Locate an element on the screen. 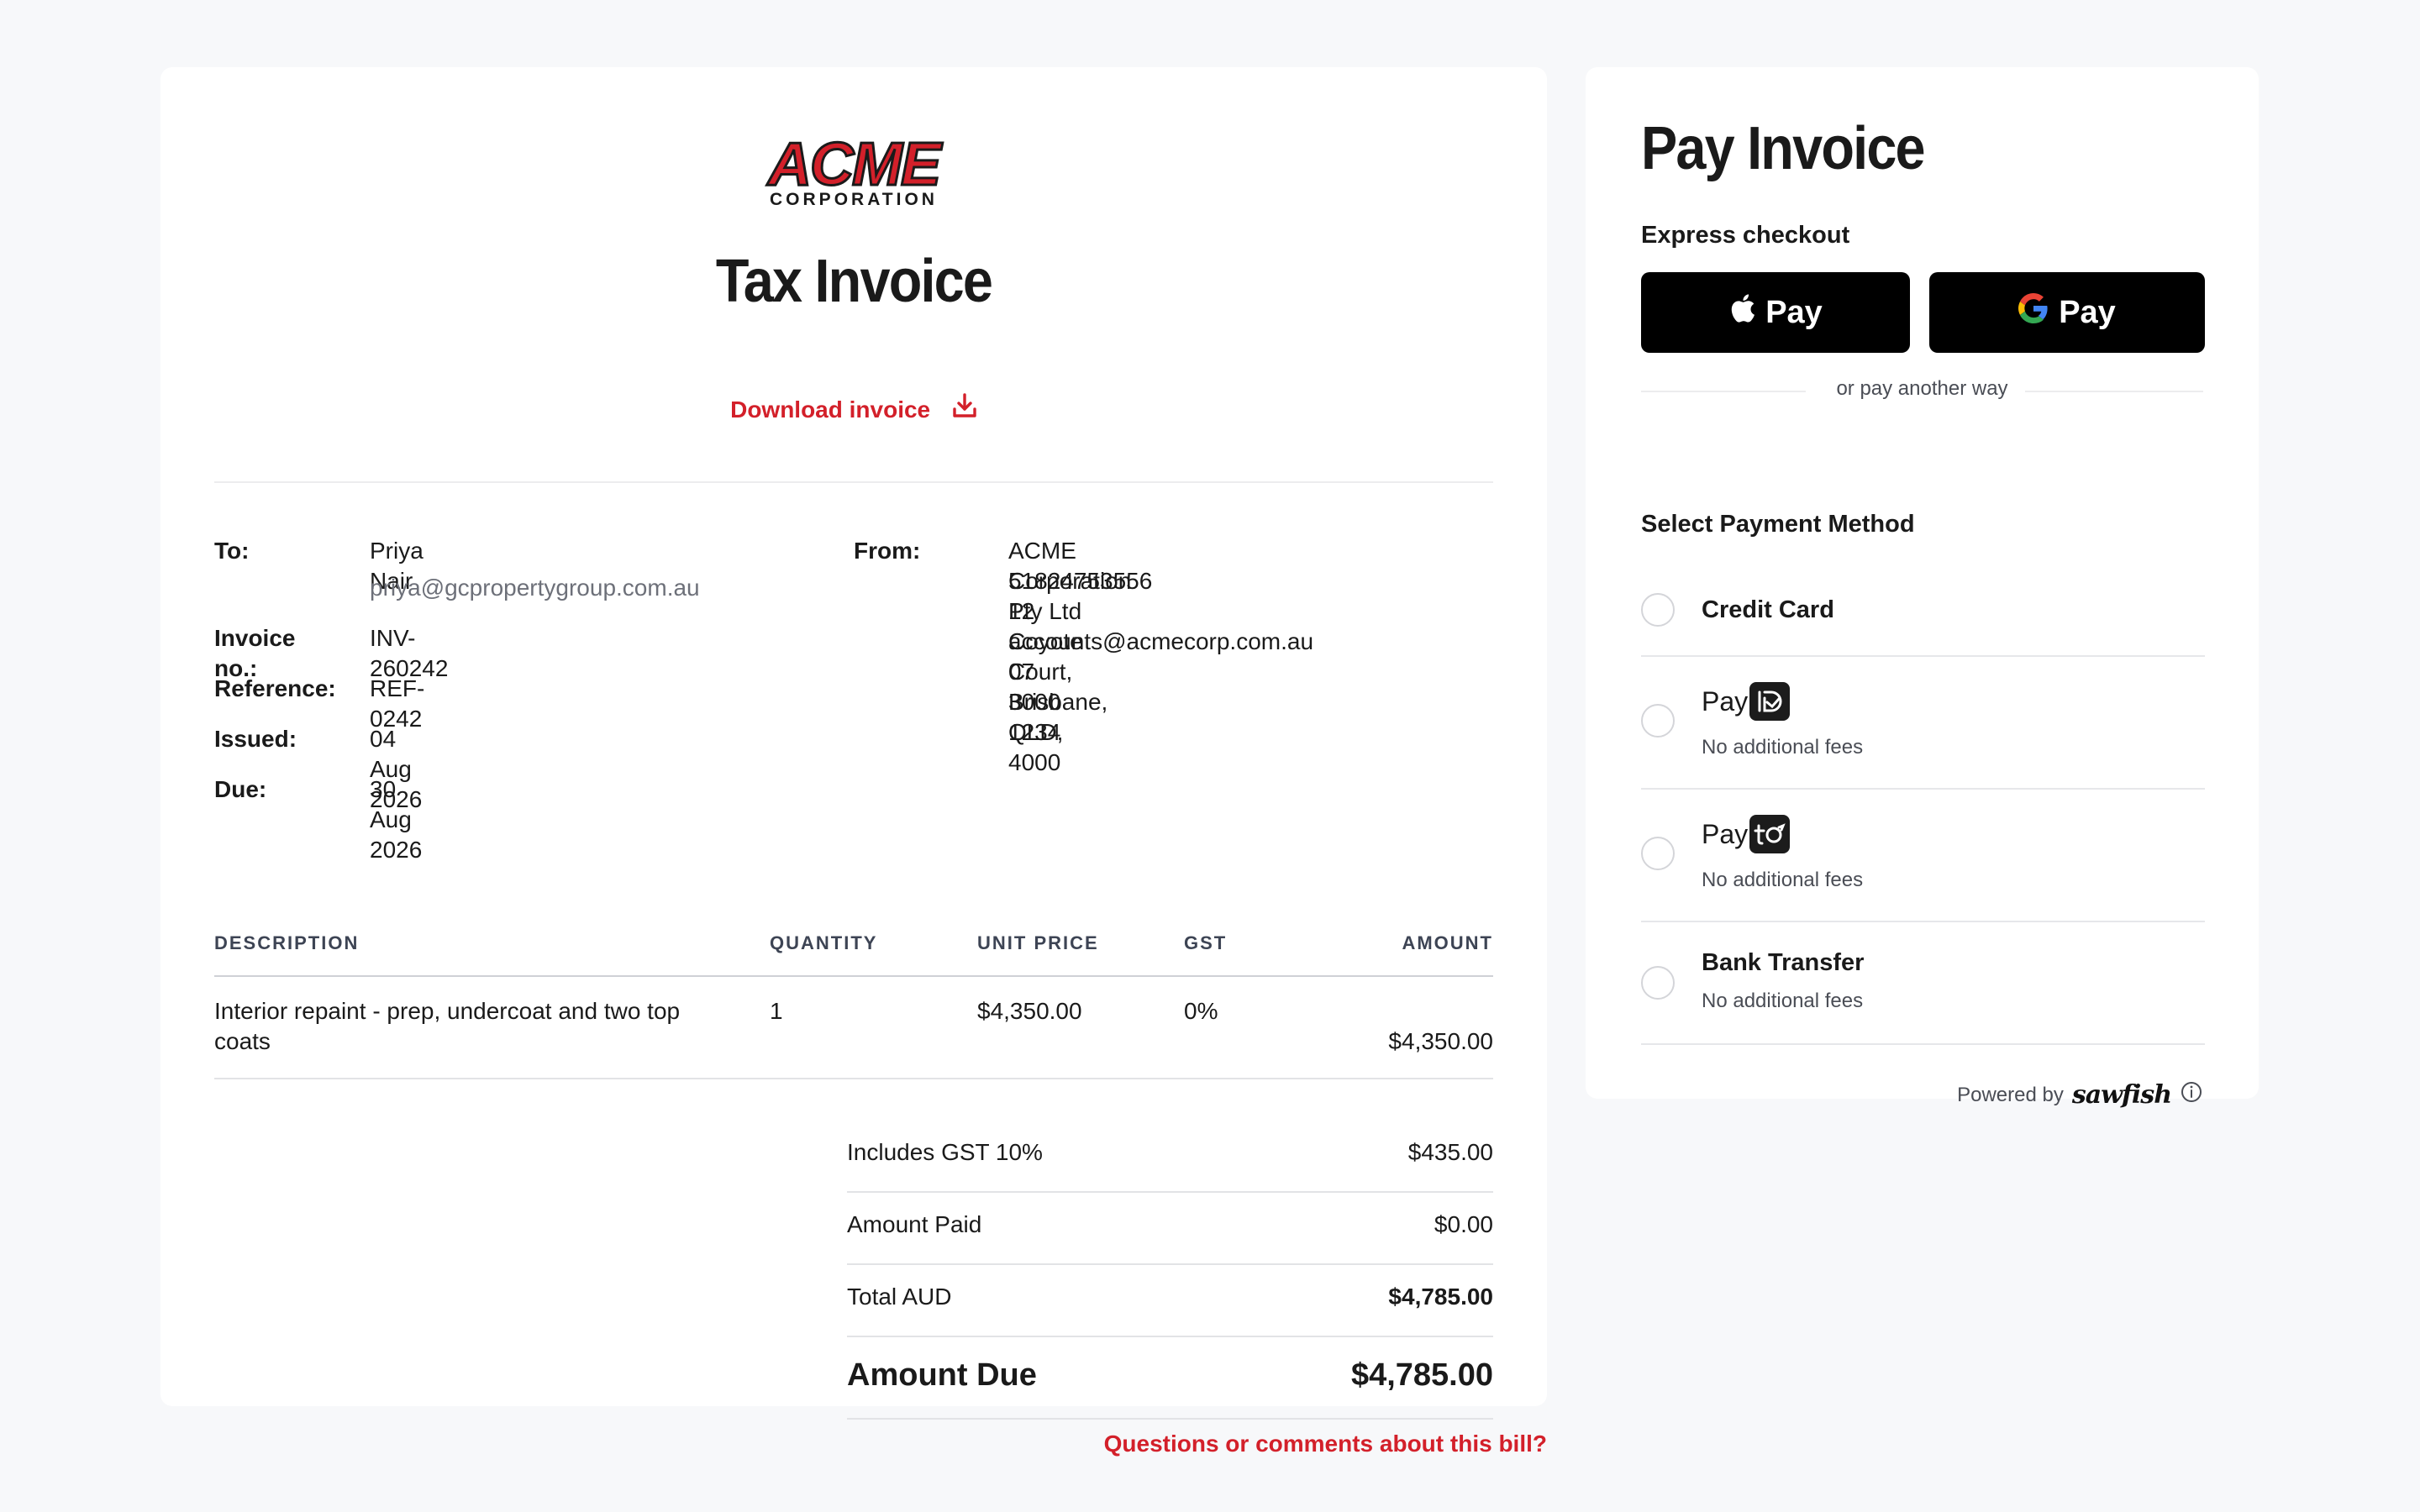  col-quantity: QUANTITY is located at coordinates (824, 942).